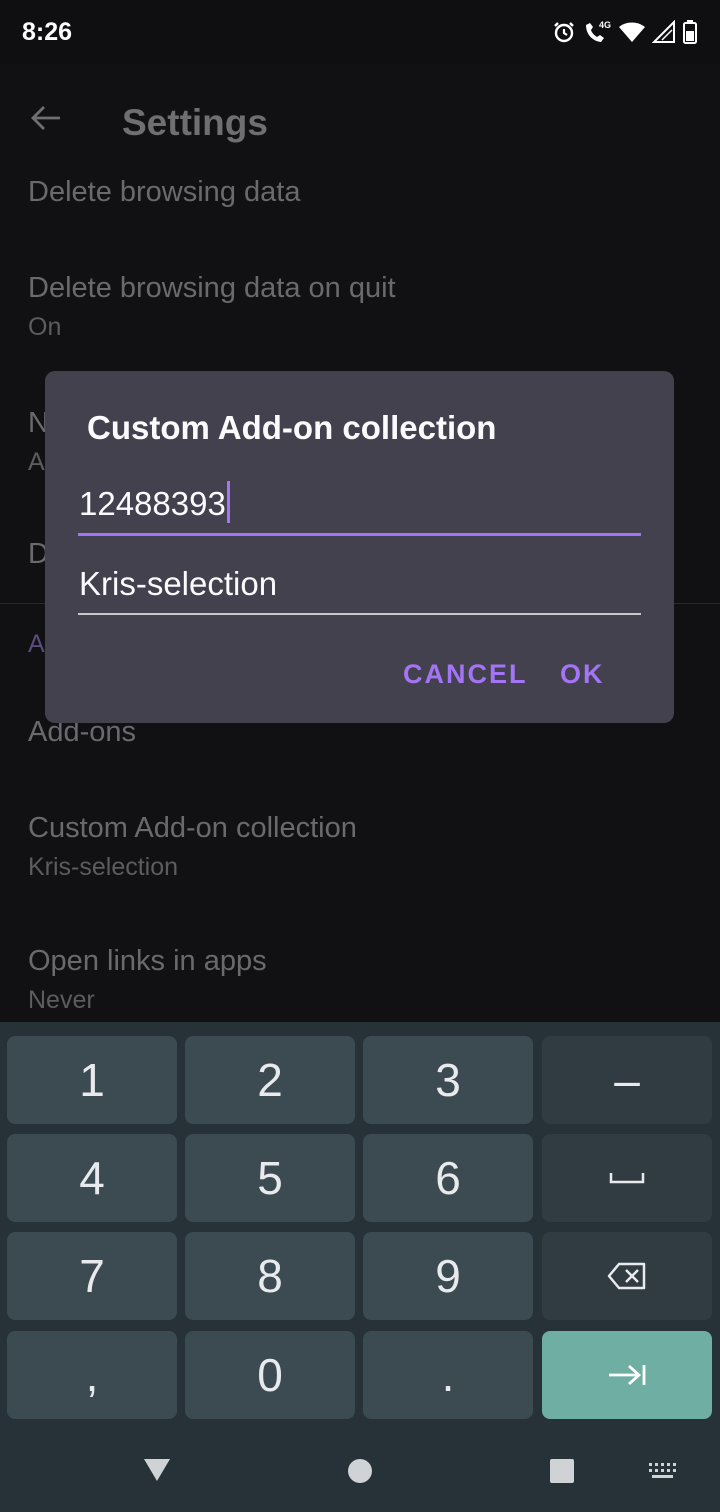 This screenshot has height=1512, width=720. Describe the element at coordinates (663, 1471) in the screenshot. I see `keyboard-switch-icon` at that location.